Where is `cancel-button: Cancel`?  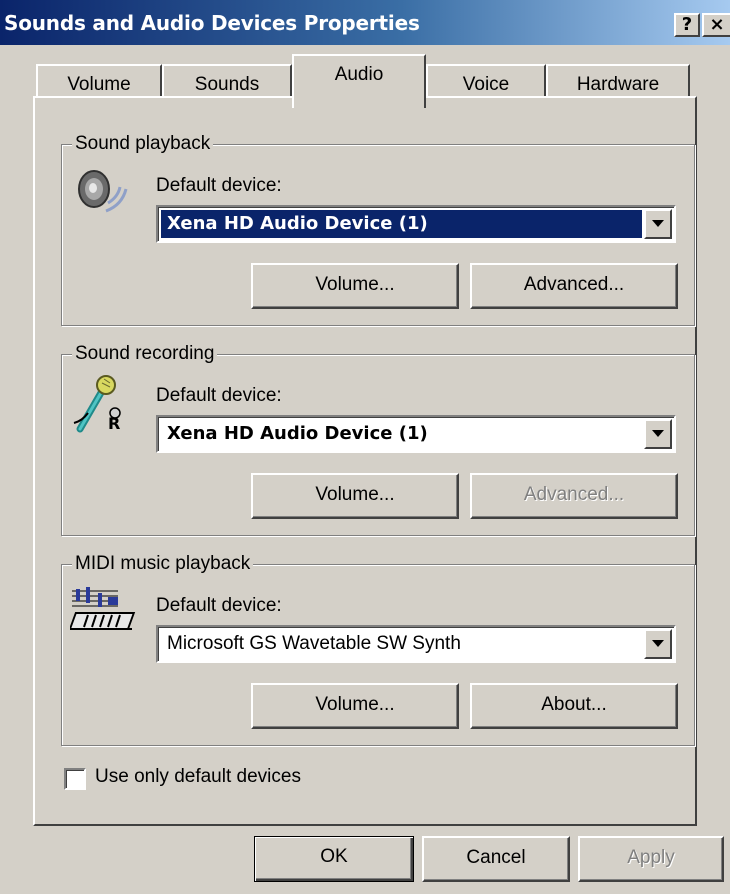
cancel-button: Cancel is located at coordinates (496, 859).